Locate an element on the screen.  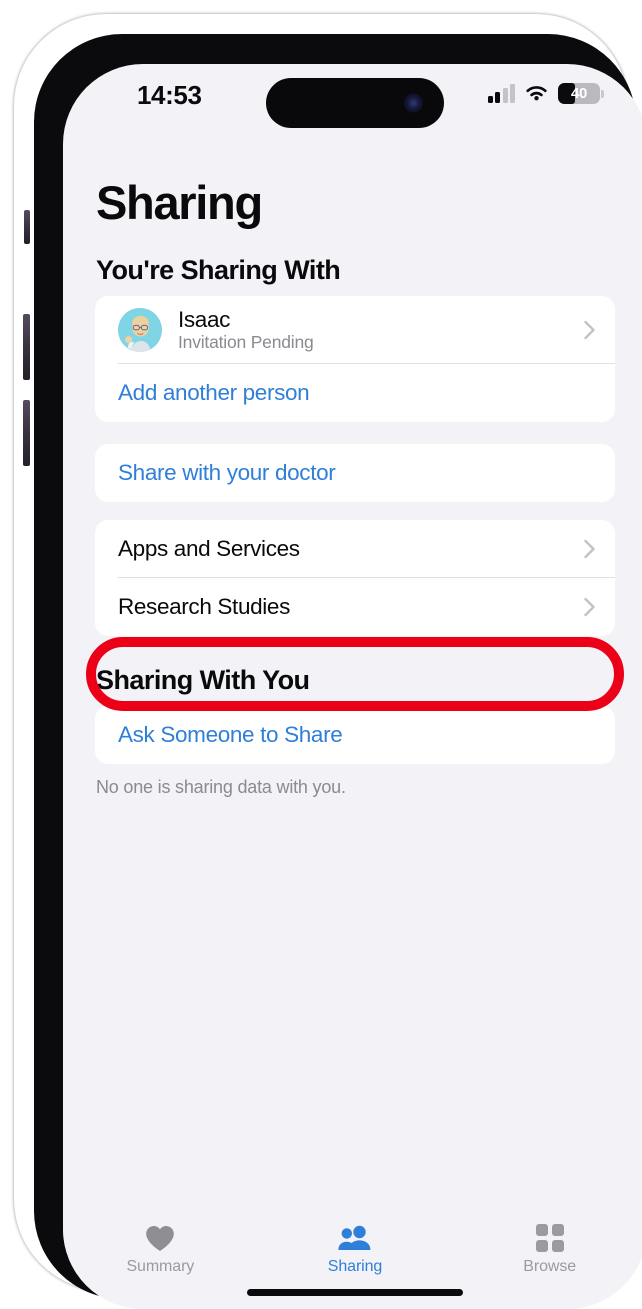
status-bar-indicators: 40 is located at coordinates (545, 93).